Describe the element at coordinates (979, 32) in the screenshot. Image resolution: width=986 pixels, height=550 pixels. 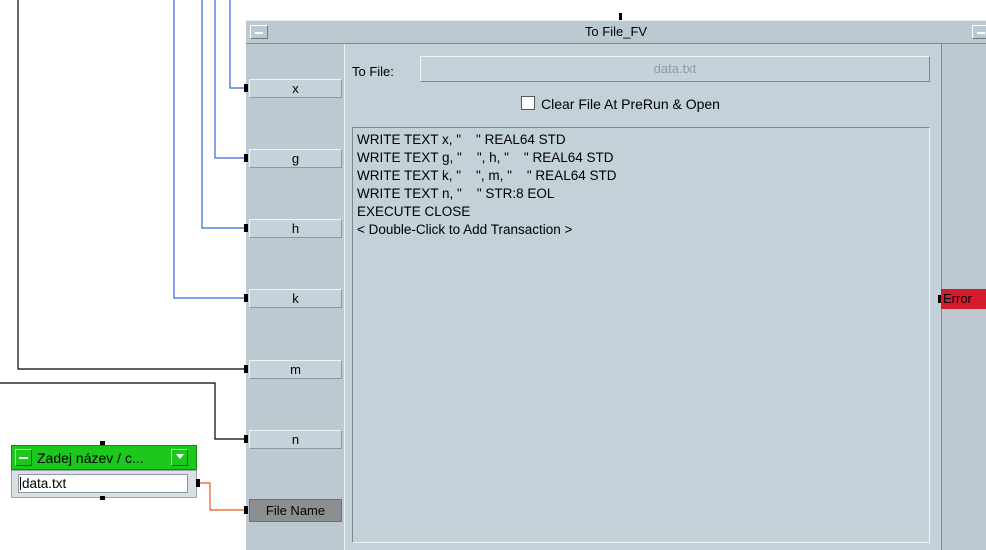
I see `object-menu-icon` at that location.